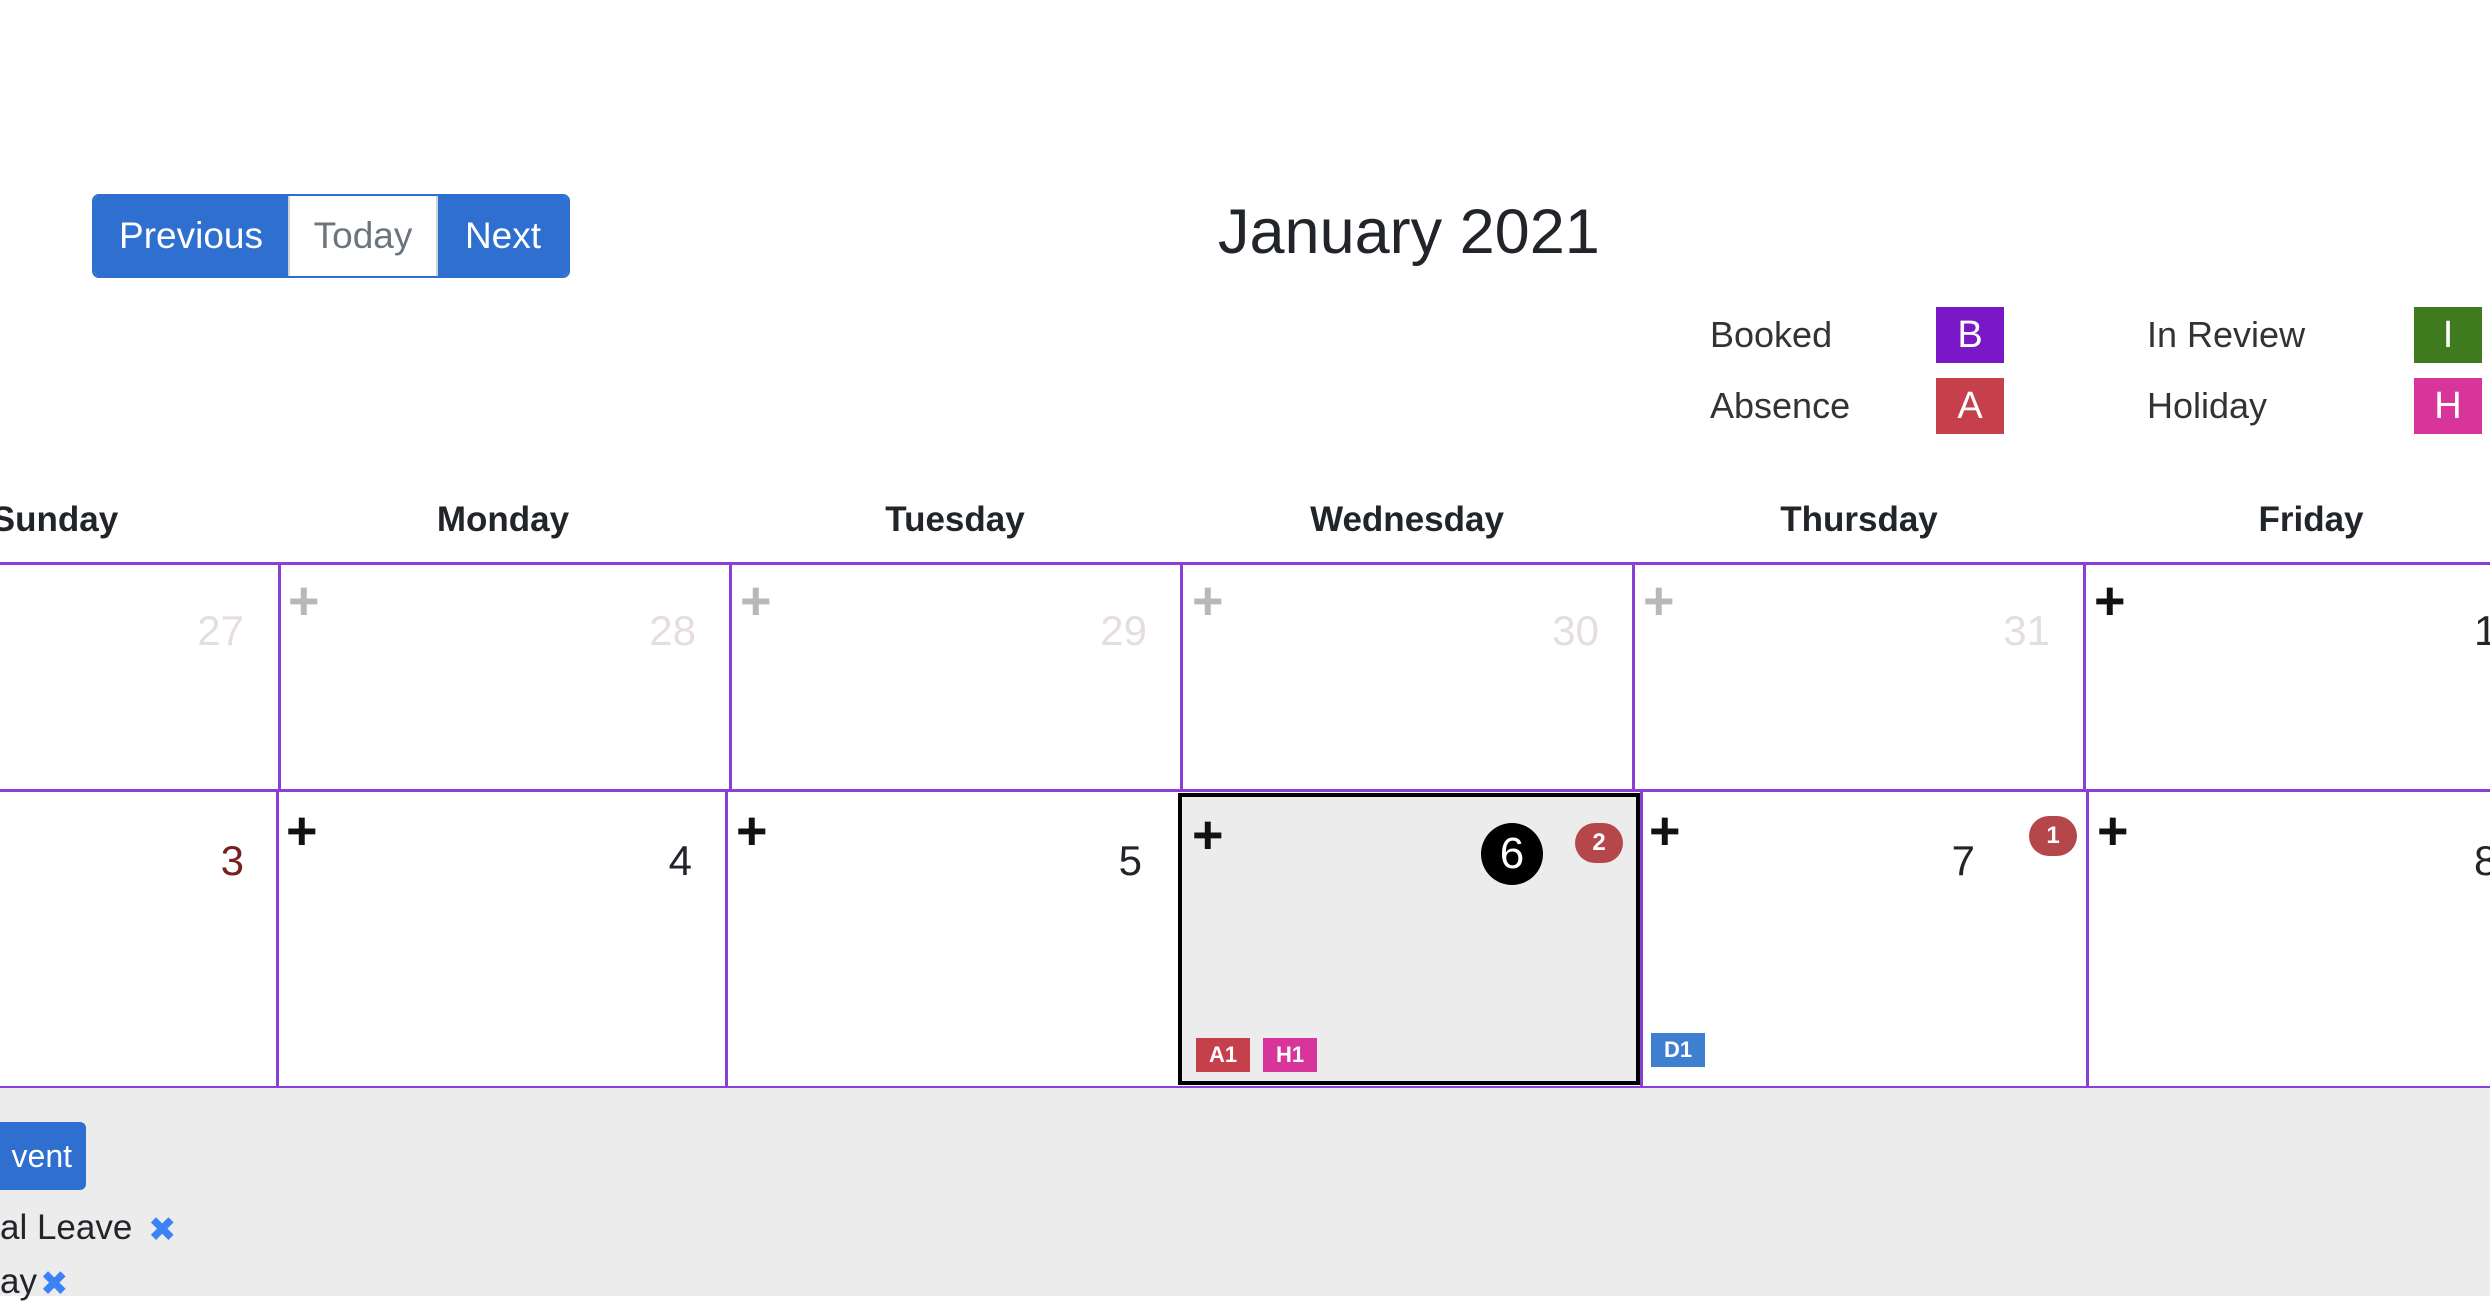  What do you see at coordinates (2482, 860) in the screenshot?
I see `day-number-jan-8: 8` at bounding box center [2482, 860].